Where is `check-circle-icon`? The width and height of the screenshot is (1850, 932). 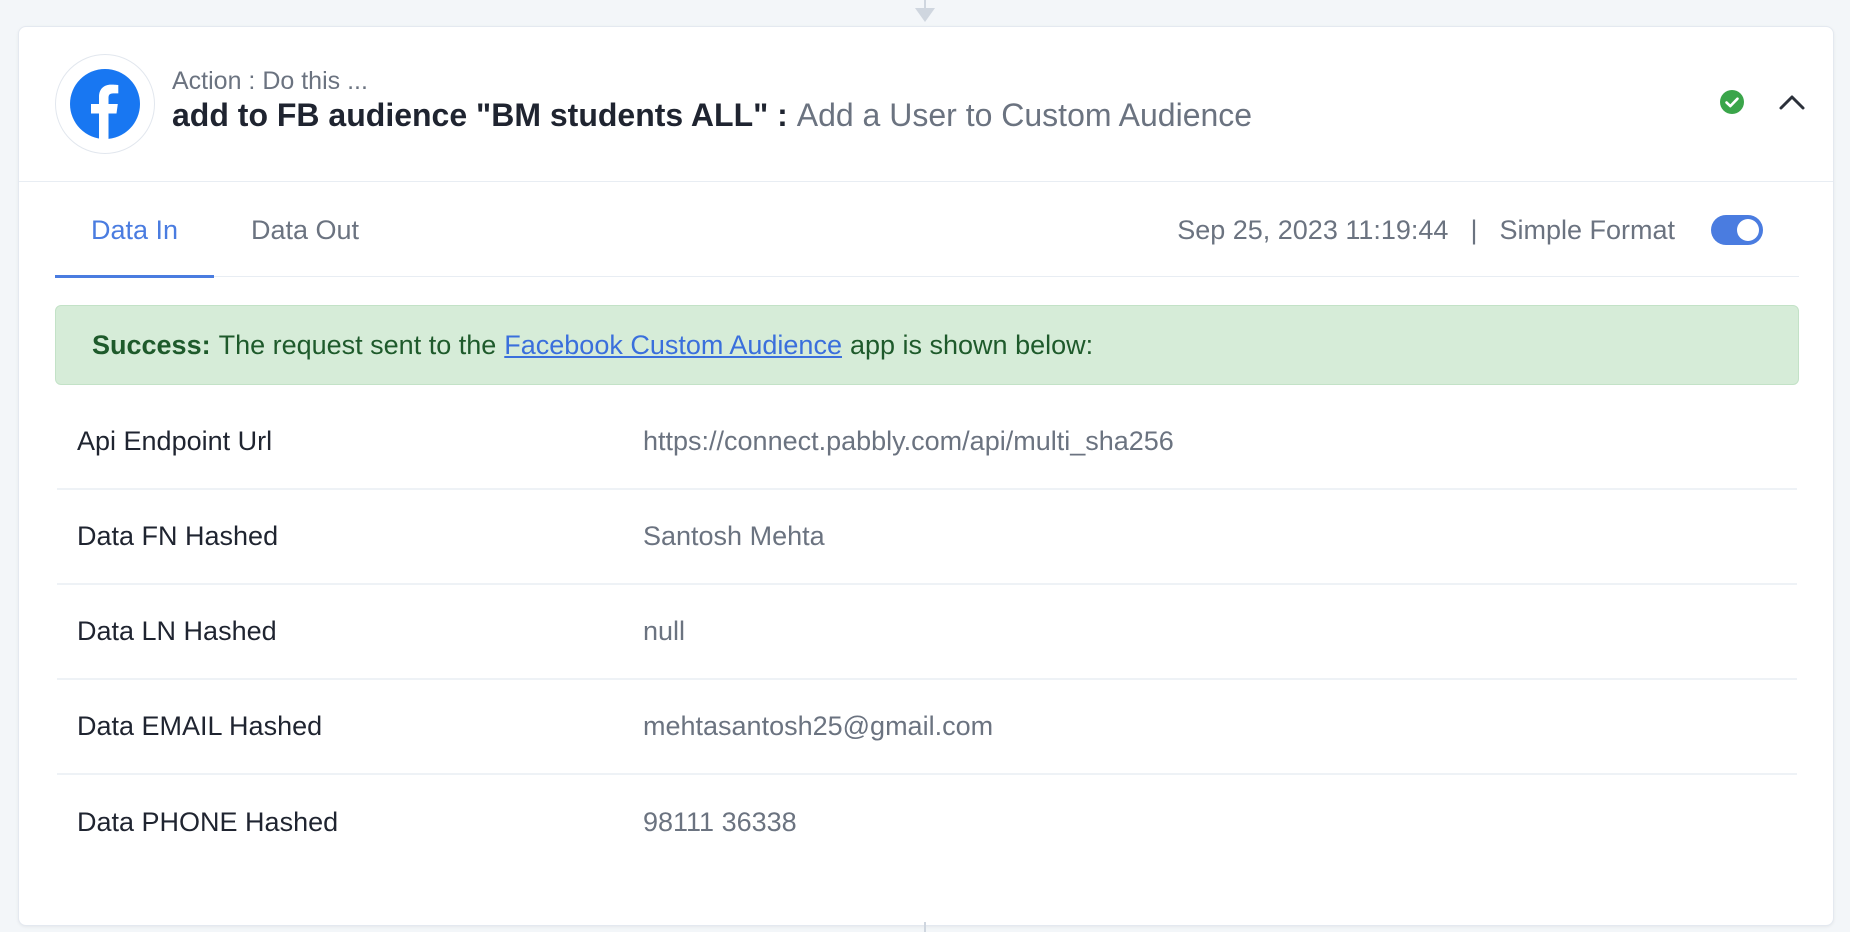
check-circle-icon is located at coordinates (1732, 102).